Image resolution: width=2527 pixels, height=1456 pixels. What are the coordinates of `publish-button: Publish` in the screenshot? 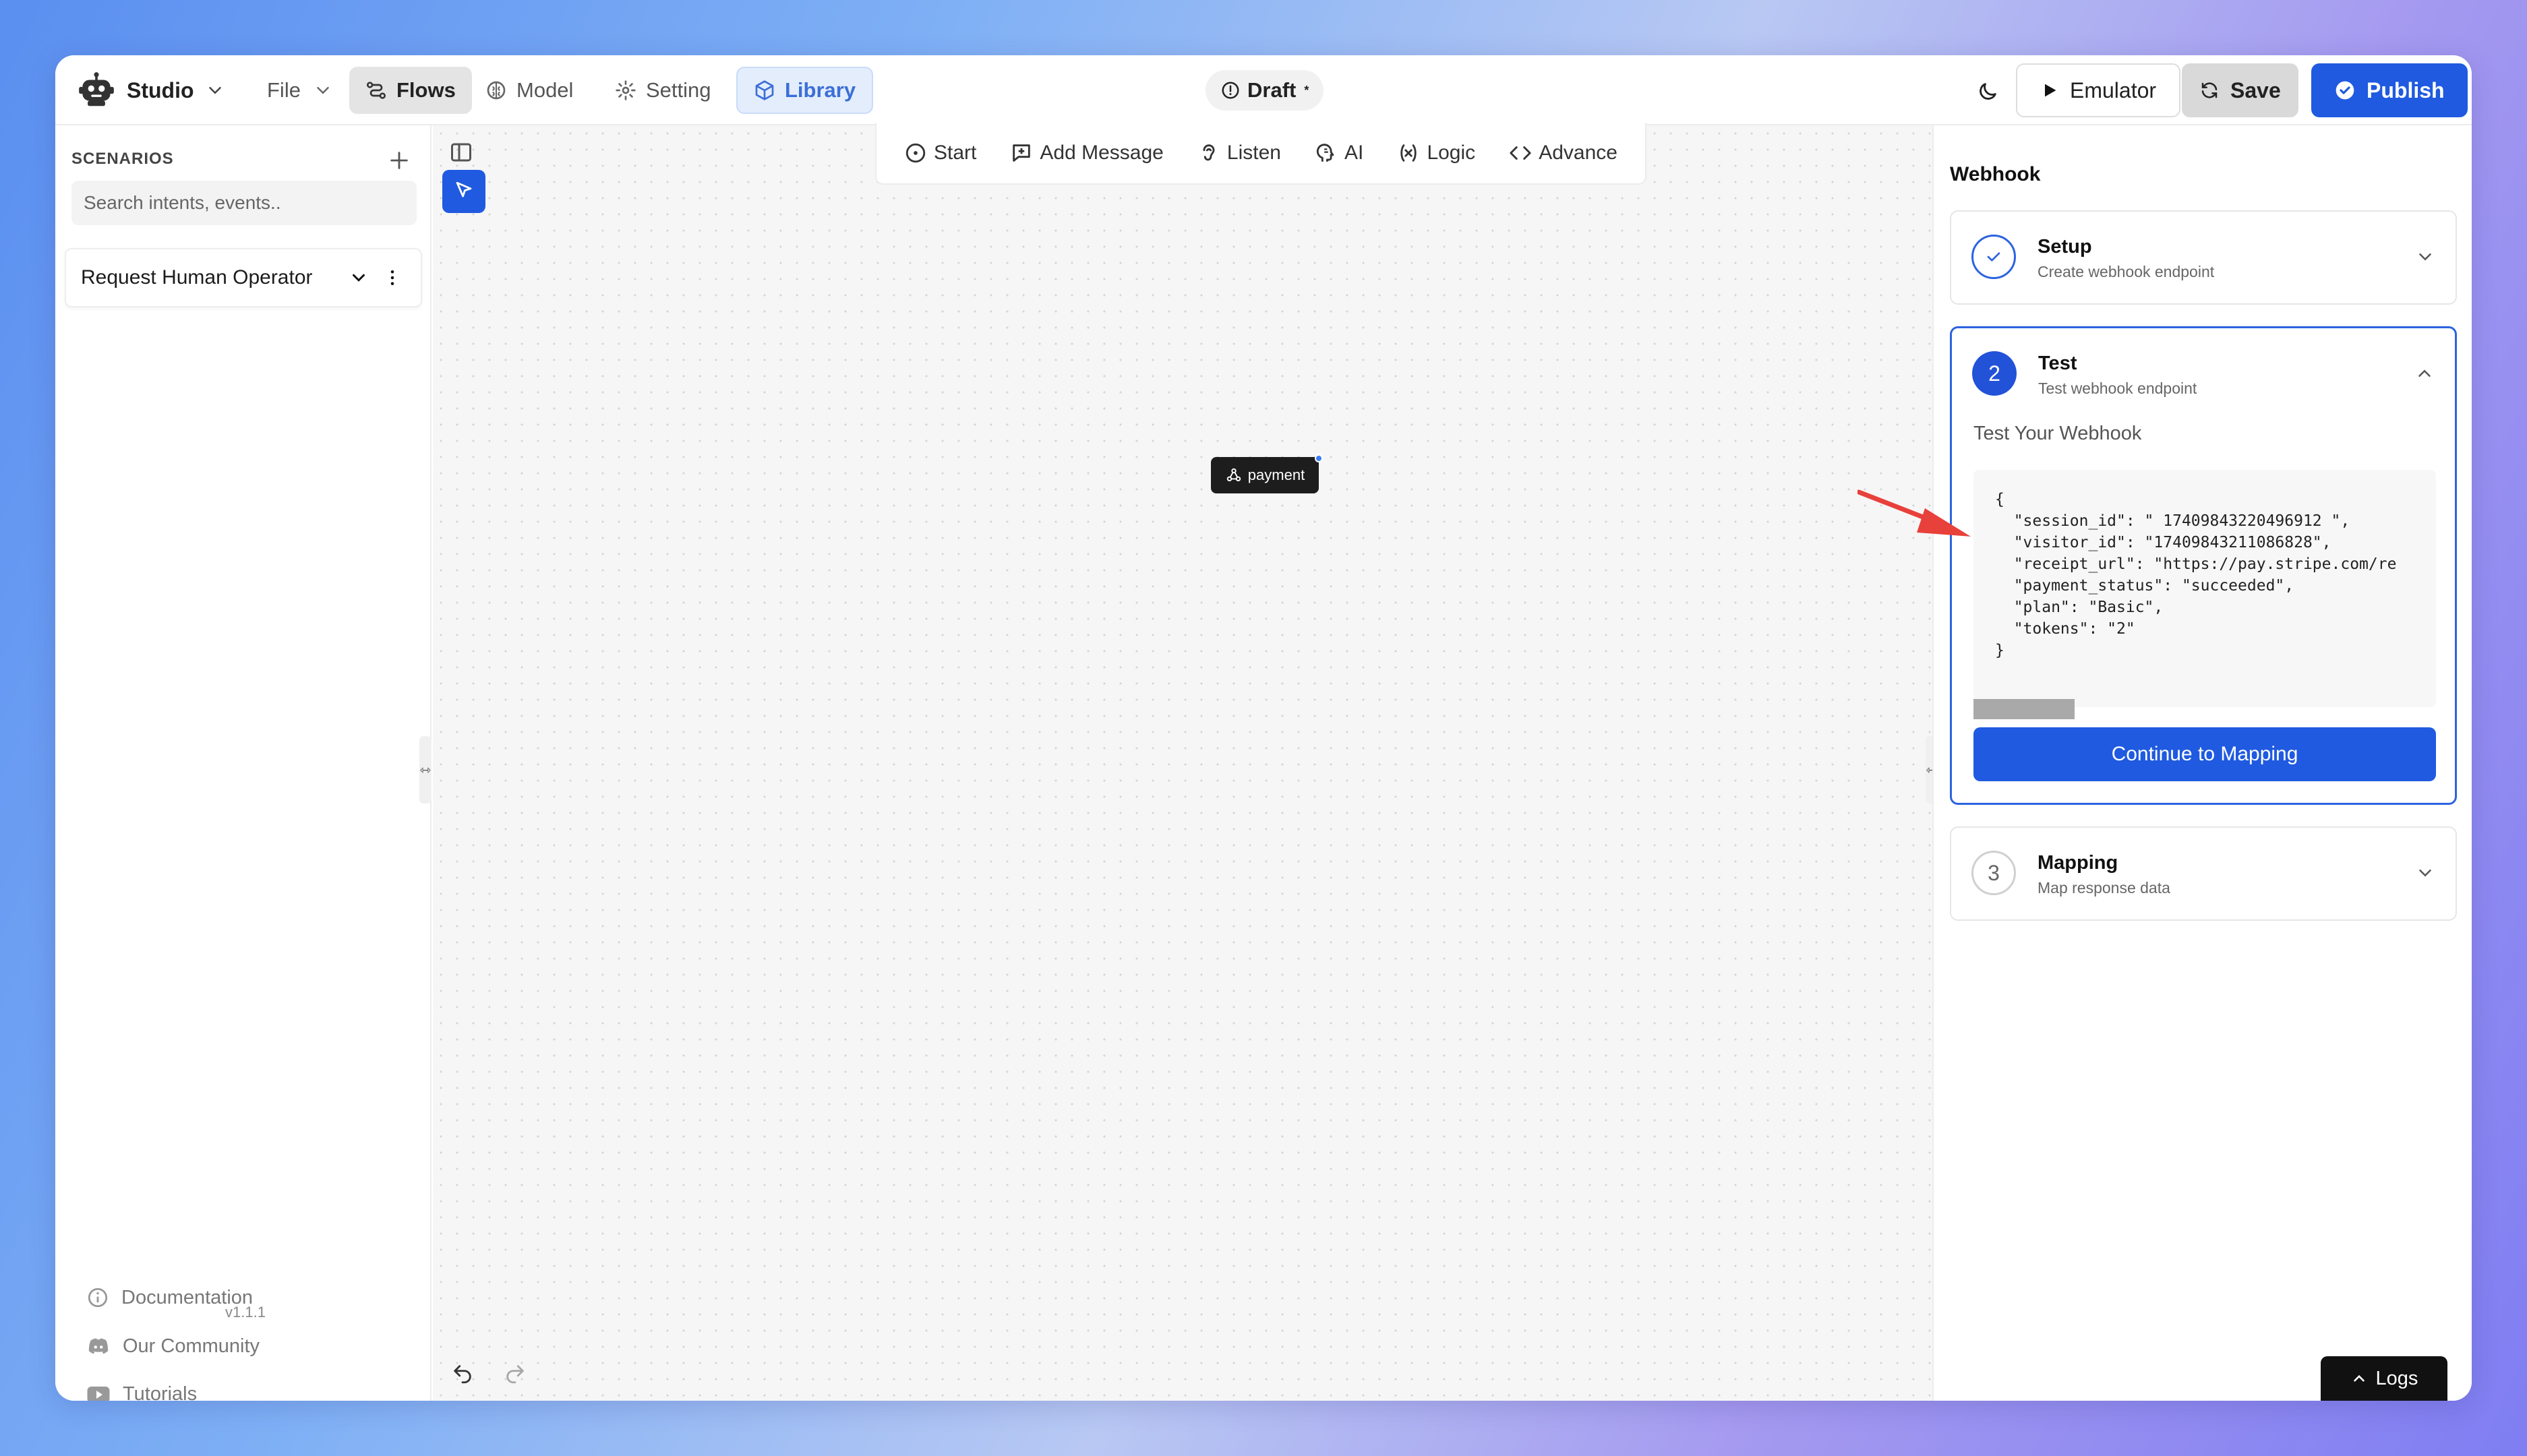 It's located at (2389, 90).